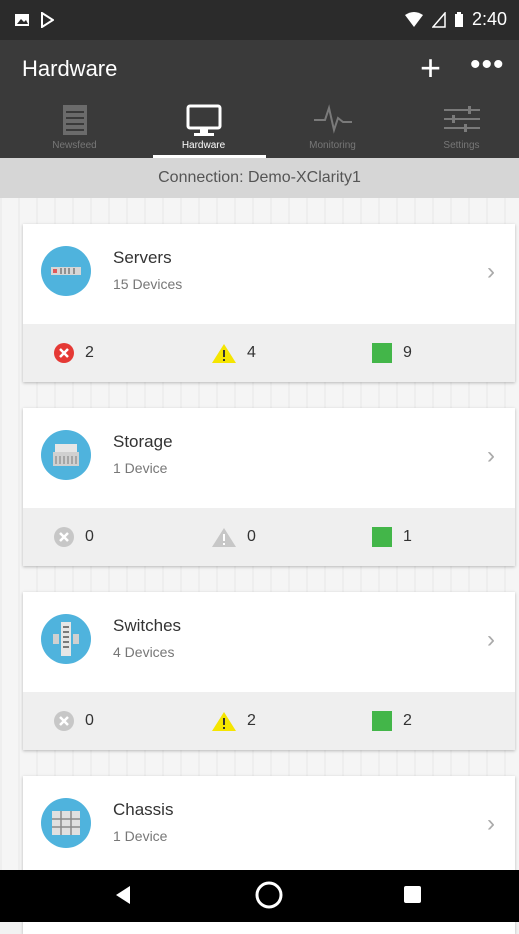 Image resolution: width=519 pixels, height=934 pixels. What do you see at coordinates (413, 19) in the screenshot?
I see `wifi-icon` at bounding box center [413, 19].